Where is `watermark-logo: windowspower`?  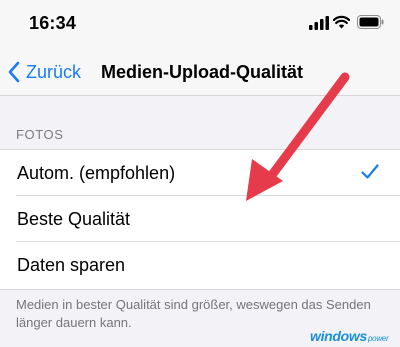
watermark-logo: windowspower is located at coordinates (349, 336).